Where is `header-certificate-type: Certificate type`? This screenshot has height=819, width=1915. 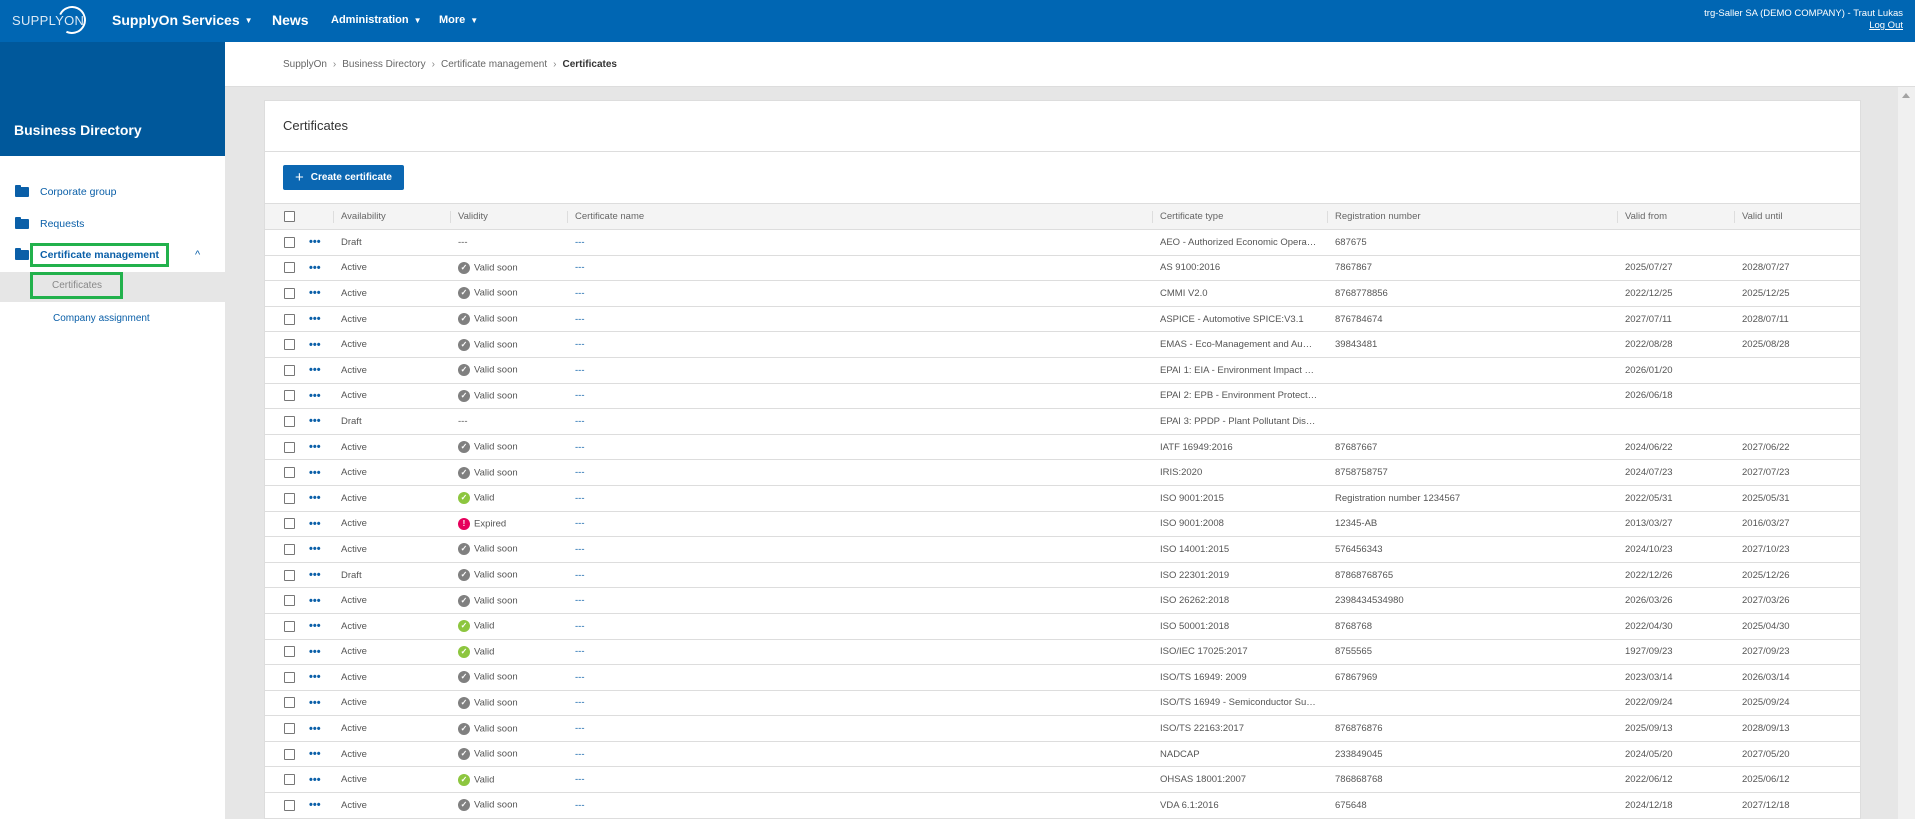
header-certificate-type: Certificate type is located at coordinates (1239, 217).